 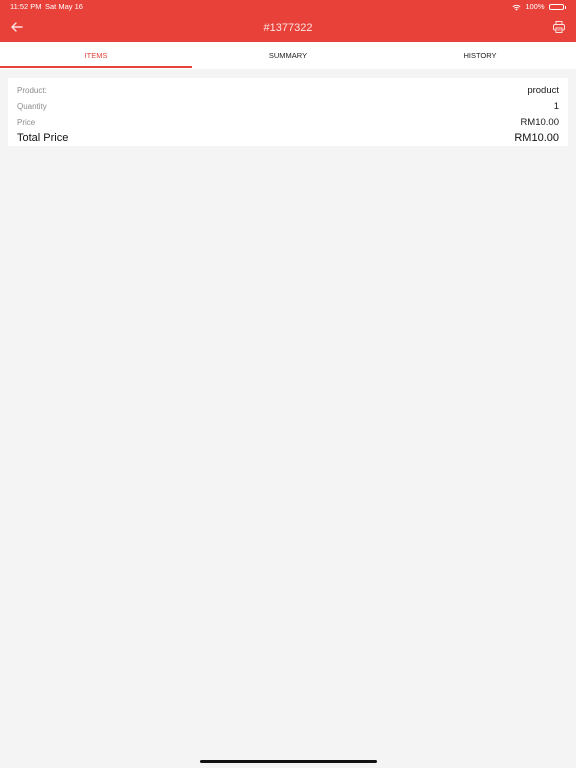 What do you see at coordinates (43, 138) in the screenshot?
I see `total-price-label: Total Price` at bounding box center [43, 138].